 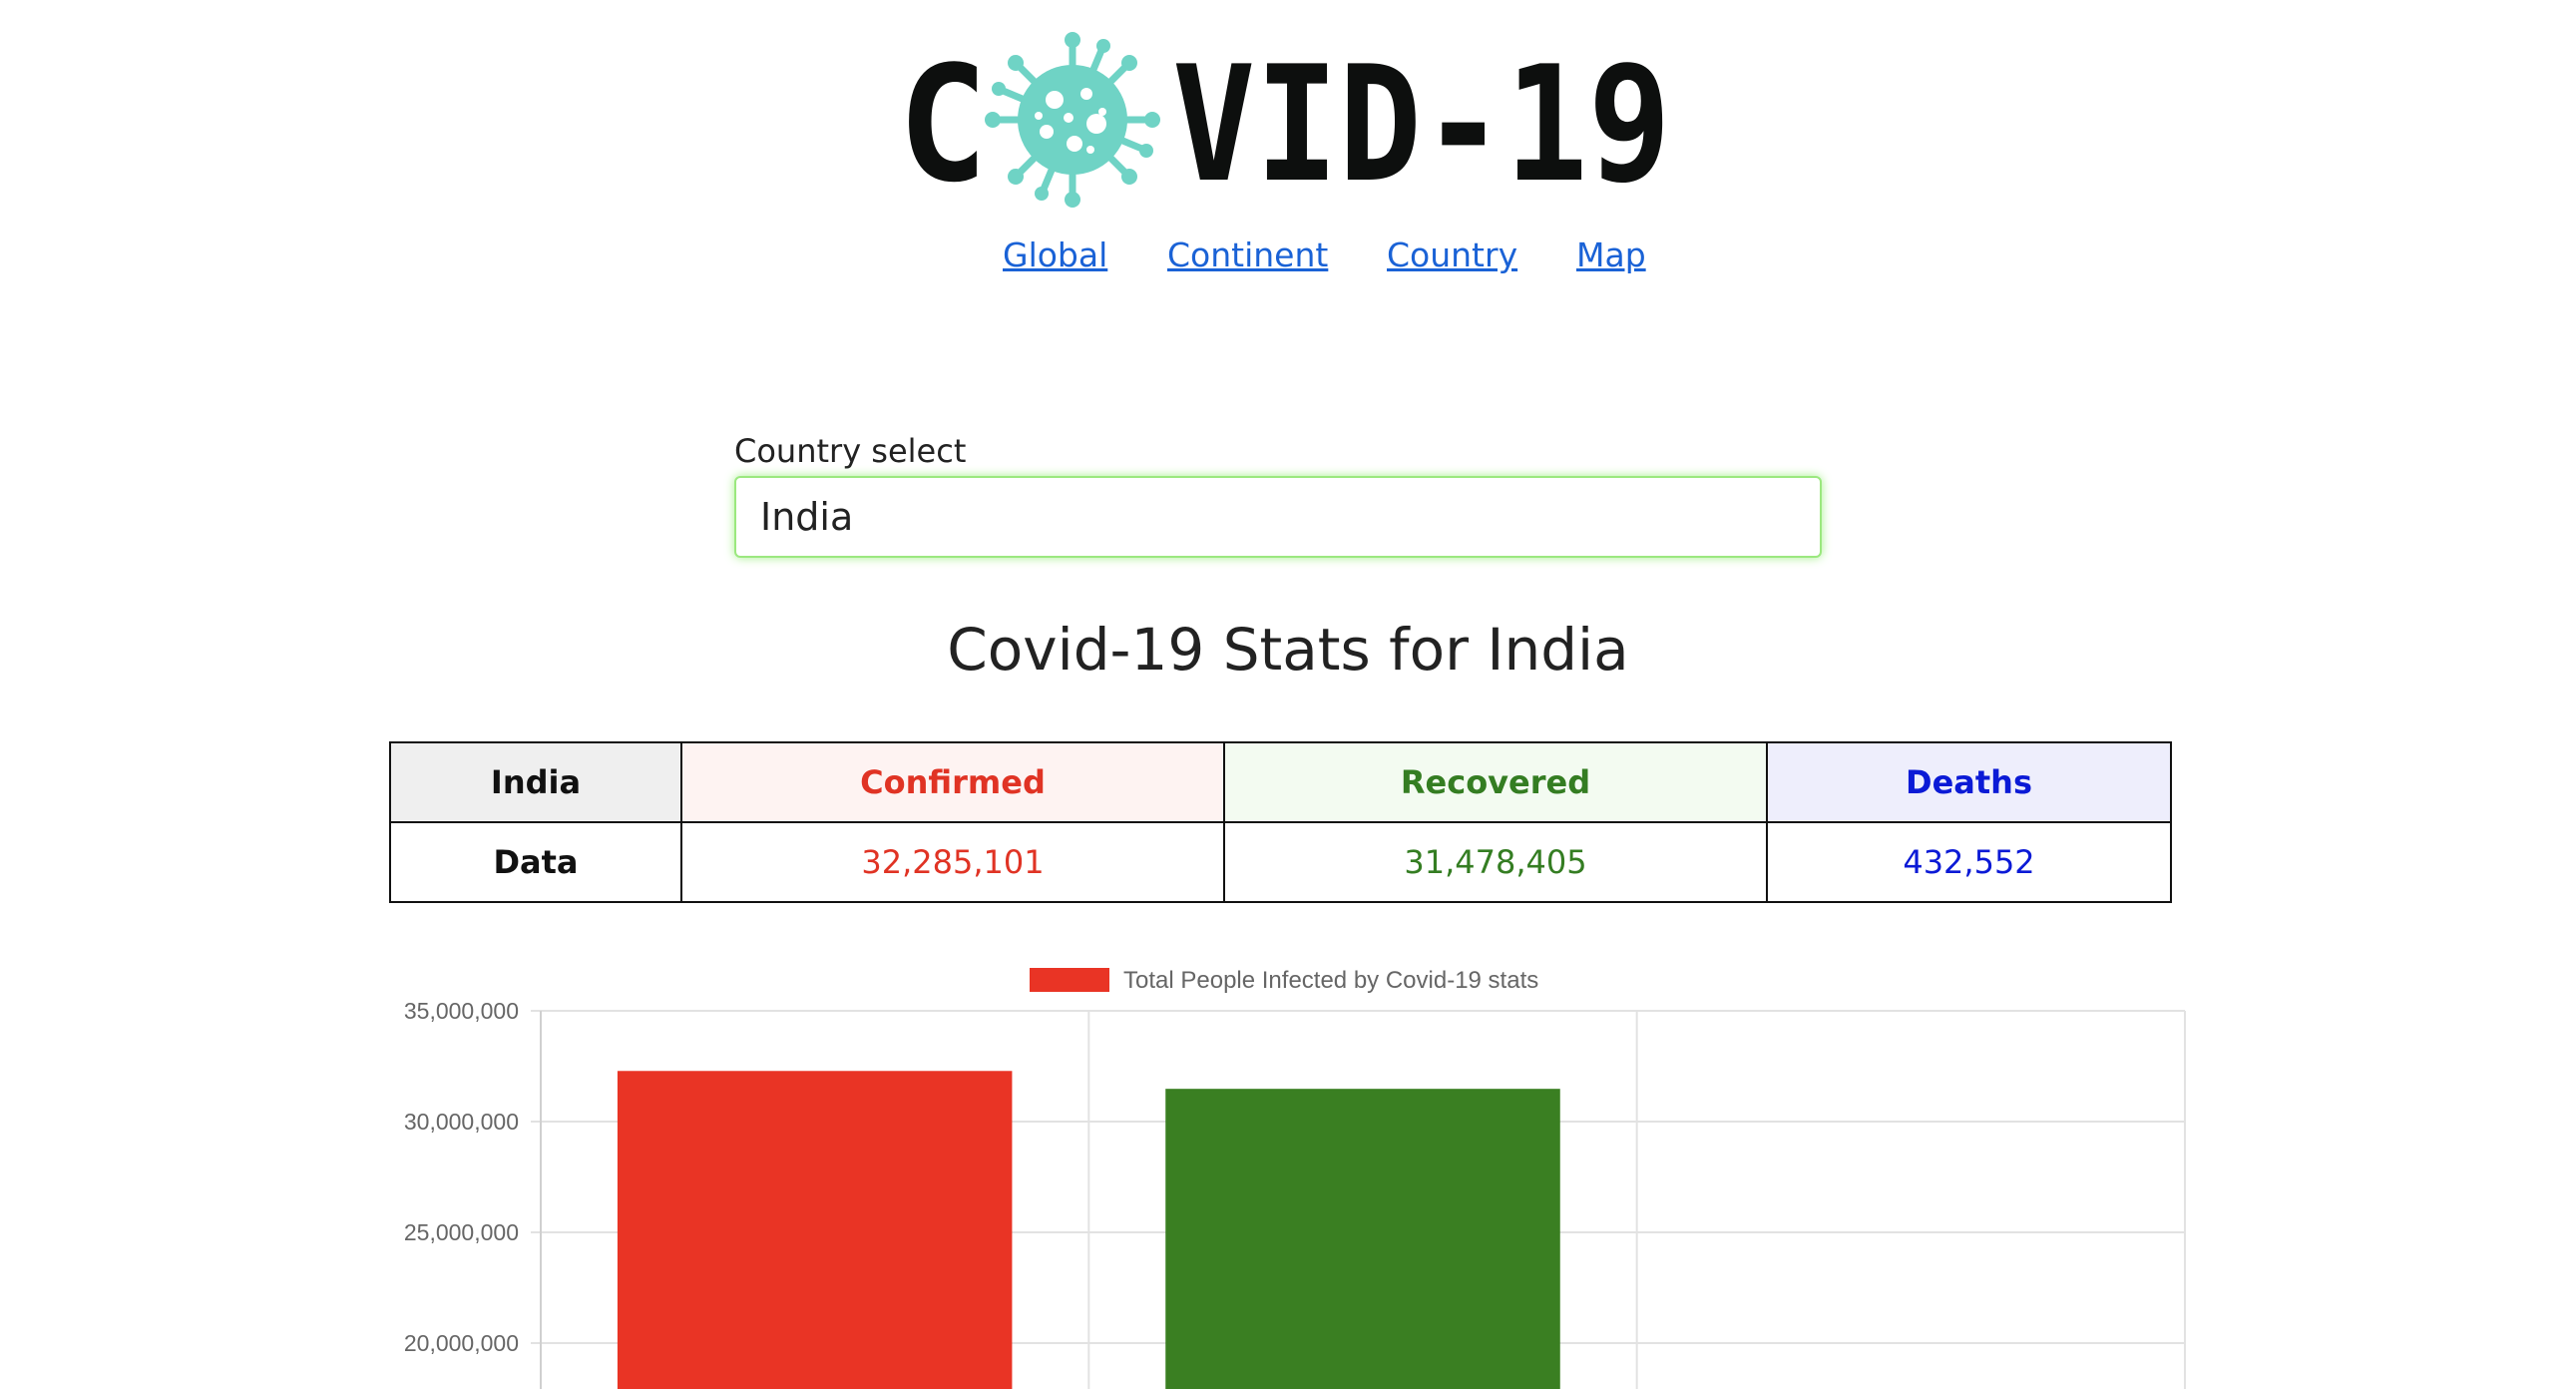 What do you see at coordinates (1330, 980) in the screenshot?
I see `legend-label: Total People Infected by Covid-19 stats` at bounding box center [1330, 980].